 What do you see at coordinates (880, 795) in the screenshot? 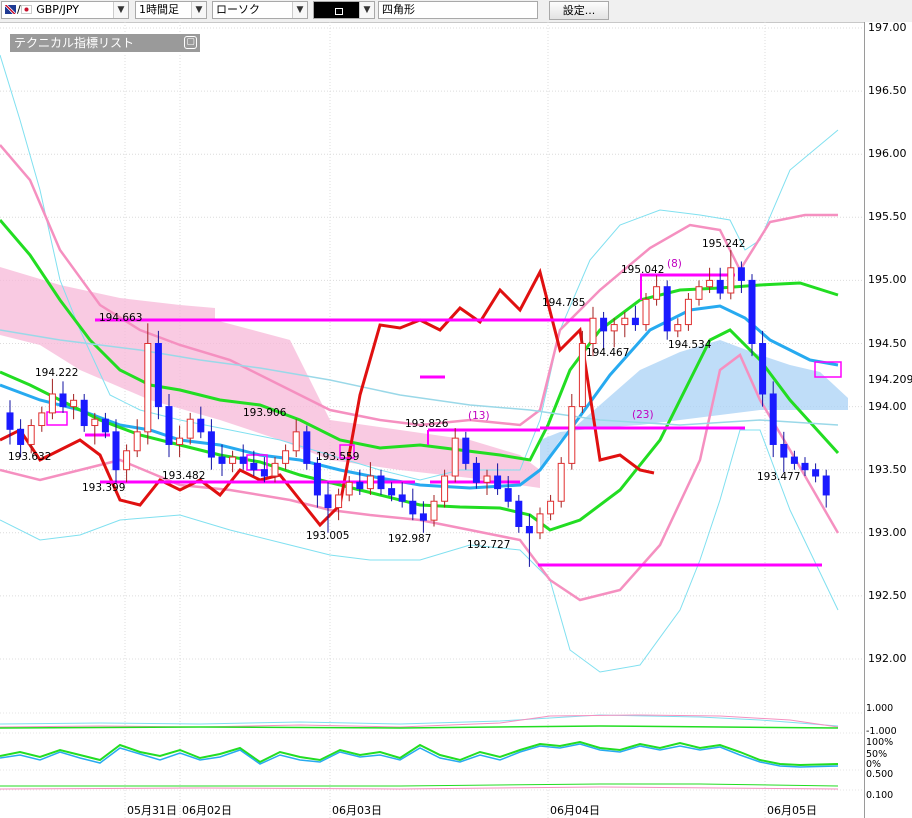
I see `sub-axis-label: 0.100` at bounding box center [880, 795].